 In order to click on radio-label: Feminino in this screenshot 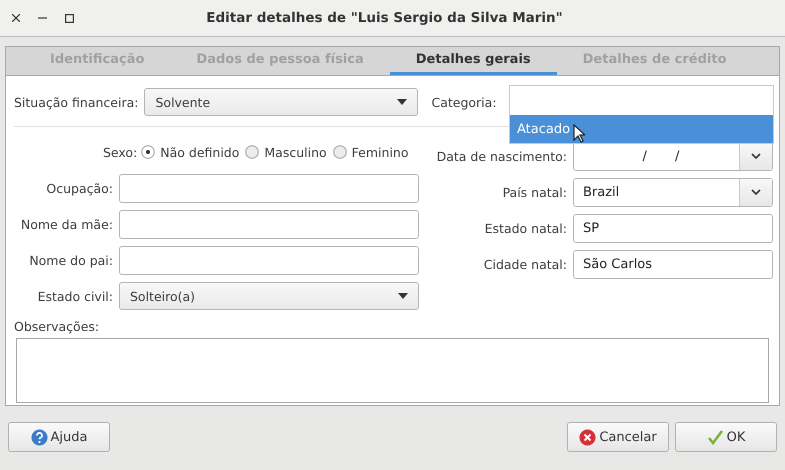, I will do `click(380, 152)`.